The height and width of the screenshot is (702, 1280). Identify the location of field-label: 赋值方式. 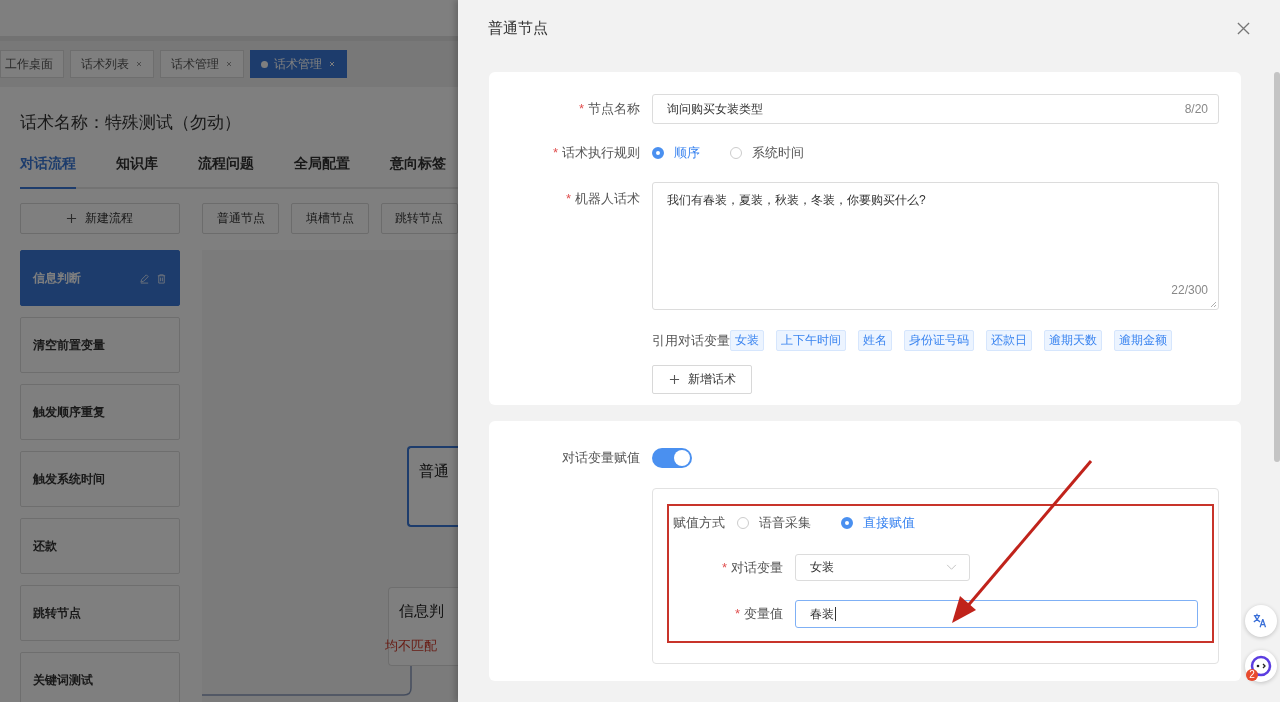
(699, 523).